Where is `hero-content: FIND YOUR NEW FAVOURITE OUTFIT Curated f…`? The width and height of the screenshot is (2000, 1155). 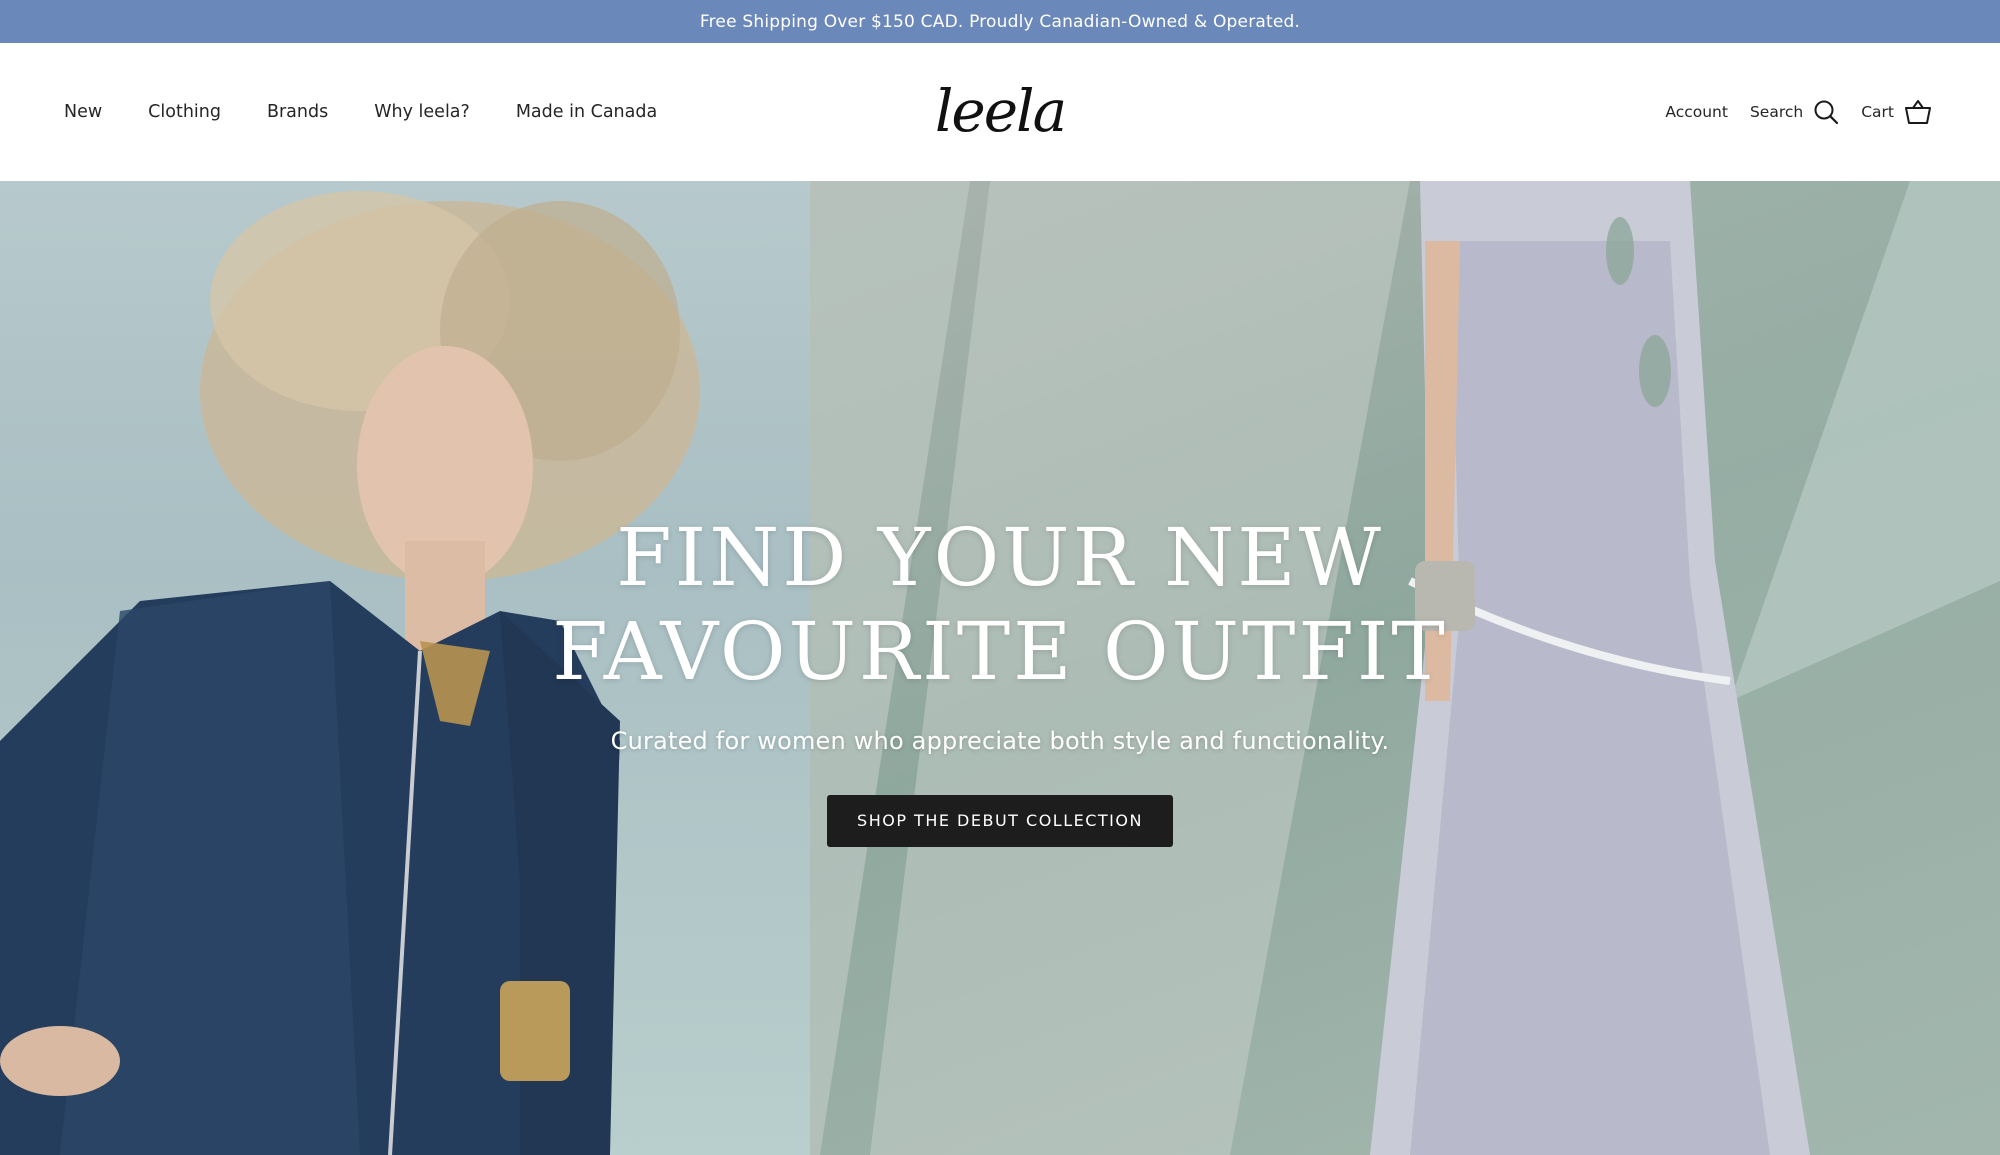
hero-content: FIND YOUR NEW FAVOURITE OUTFIT Curated f… is located at coordinates (1000, 679).